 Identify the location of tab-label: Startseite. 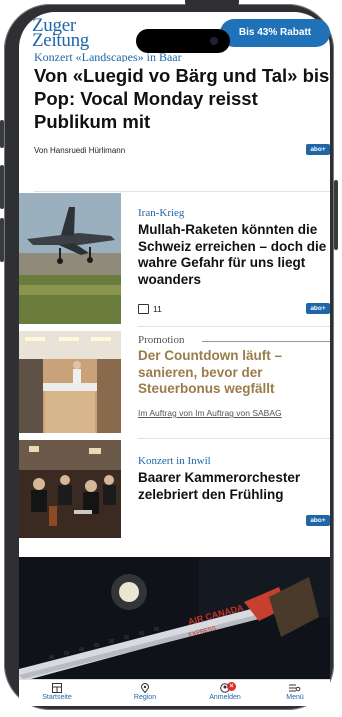
(57, 697).